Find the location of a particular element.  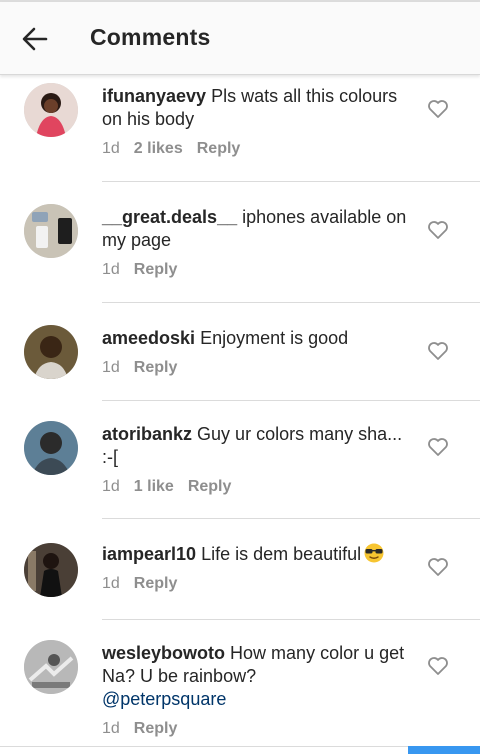

back-button is located at coordinates (35, 39).